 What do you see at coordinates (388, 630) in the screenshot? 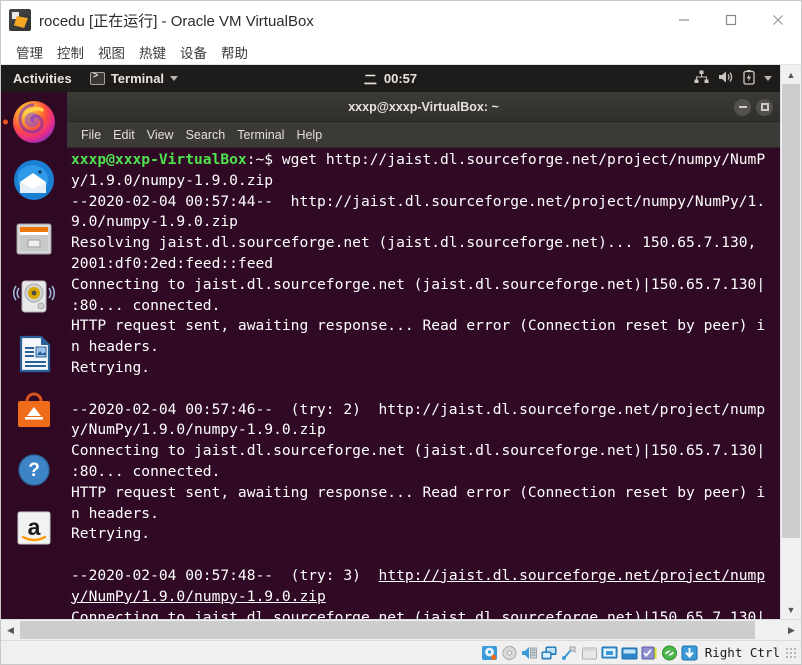
I see `horizontal-scrollbar-thumb` at bounding box center [388, 630].